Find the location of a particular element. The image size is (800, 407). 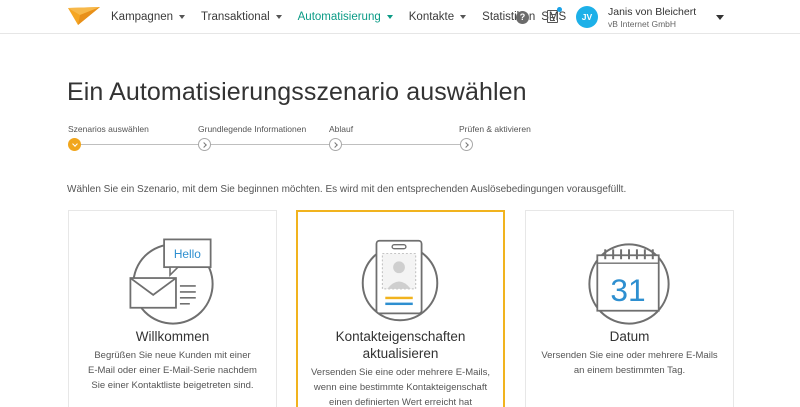

card-description-line: Begrüßen Sie neue Kunden mit einer is located at coordinates (172, 355).